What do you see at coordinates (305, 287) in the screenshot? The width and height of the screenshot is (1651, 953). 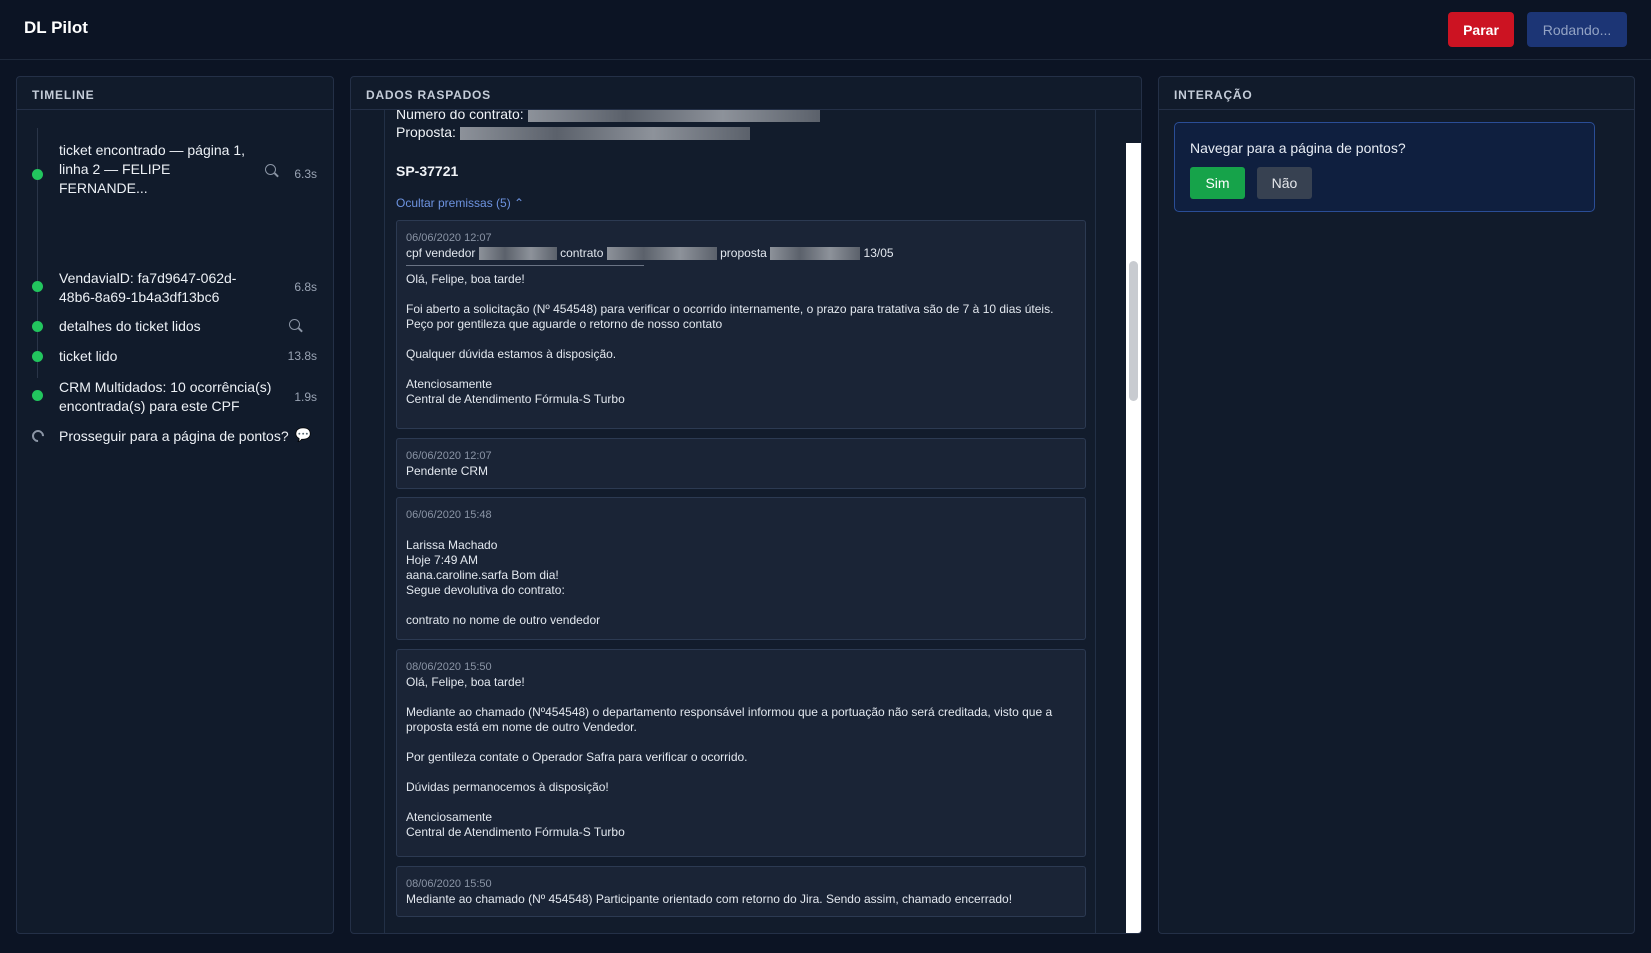 I see `timeline-item-time: 6.8s` at bounding box center [305, 287].